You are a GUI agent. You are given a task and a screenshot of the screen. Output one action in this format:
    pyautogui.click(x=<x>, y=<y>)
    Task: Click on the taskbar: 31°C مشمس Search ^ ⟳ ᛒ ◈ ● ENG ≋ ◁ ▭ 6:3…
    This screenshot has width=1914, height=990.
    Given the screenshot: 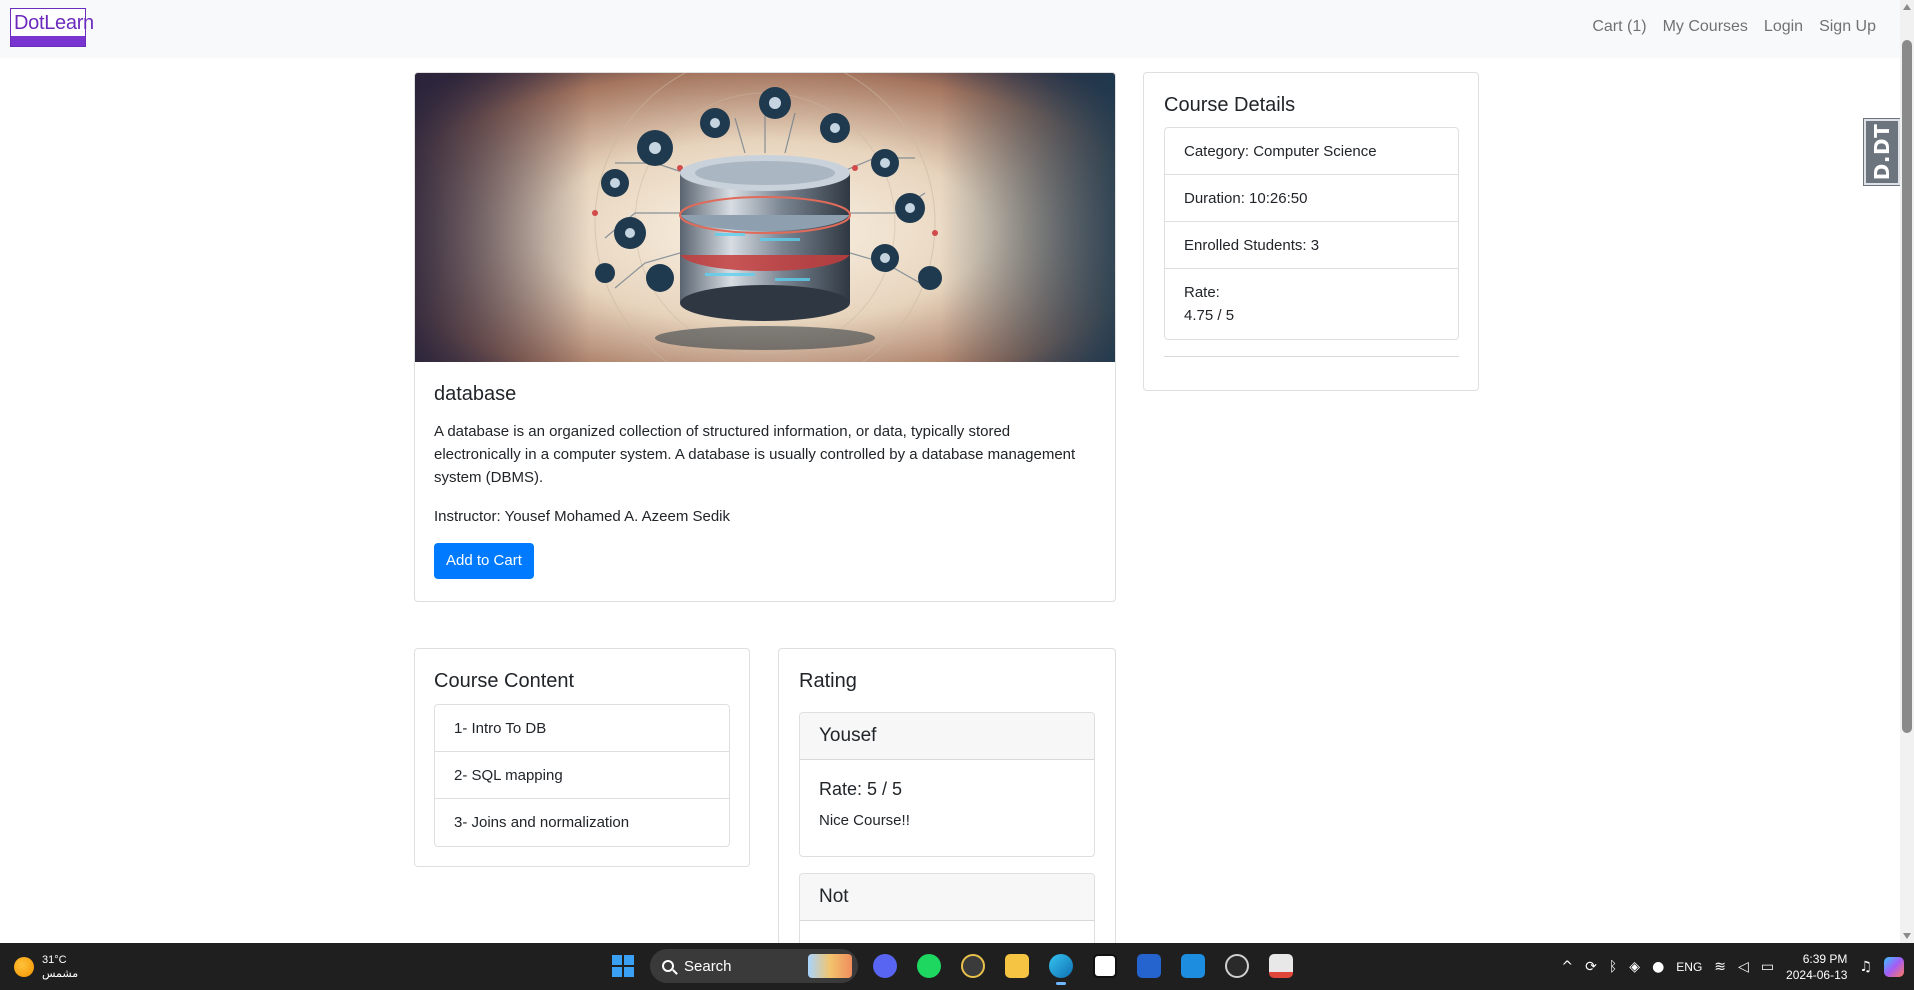 What is the action you would take?
    pyautogui.click(x=957, y=966)
    